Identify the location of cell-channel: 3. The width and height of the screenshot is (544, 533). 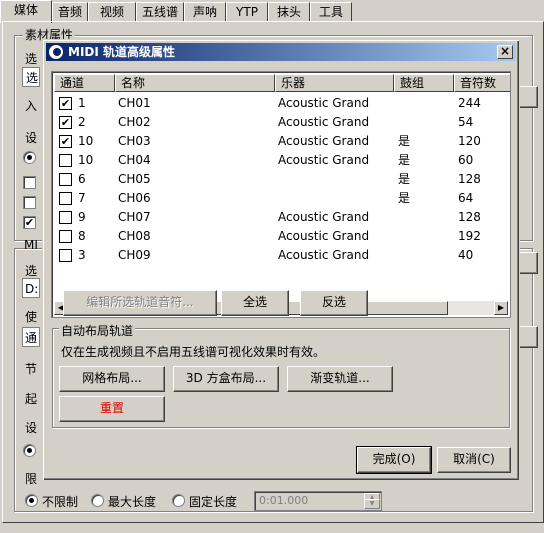
(82, 255).